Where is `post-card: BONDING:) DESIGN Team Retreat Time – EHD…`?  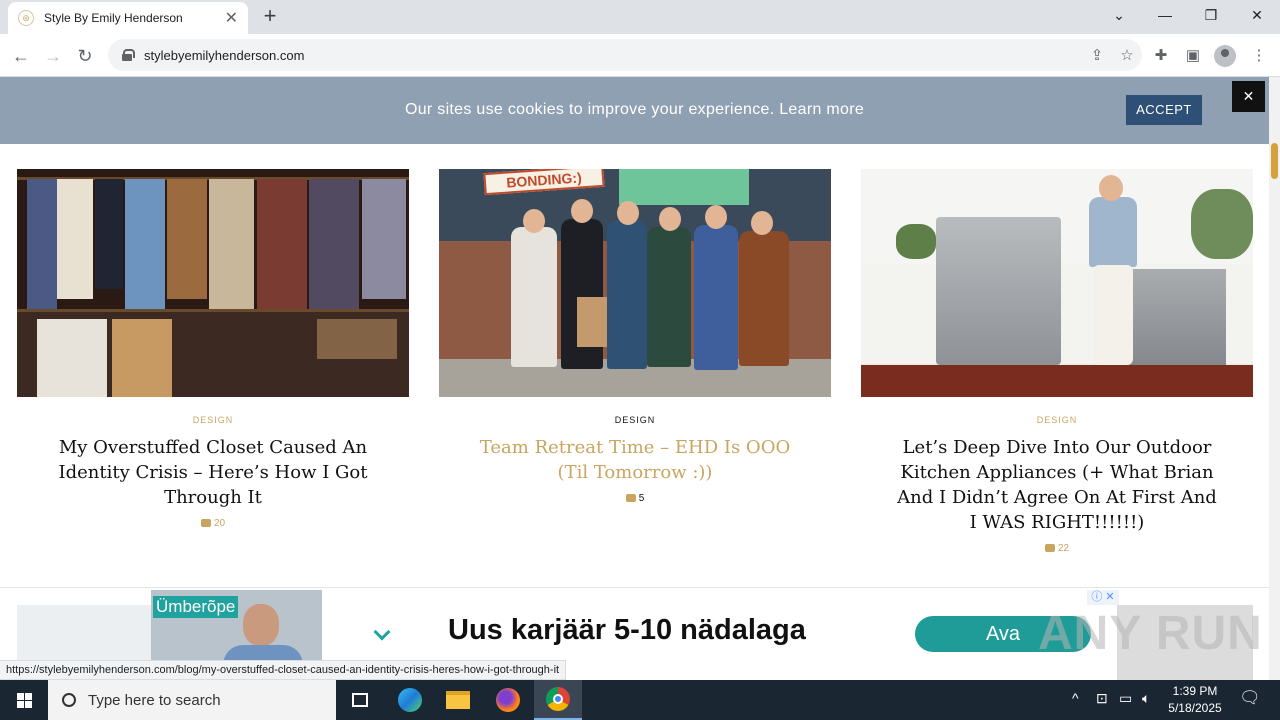
post-card: BONDING:) DESIGN Team Retreat Time – EHD… is located at coordinates (635, 336).